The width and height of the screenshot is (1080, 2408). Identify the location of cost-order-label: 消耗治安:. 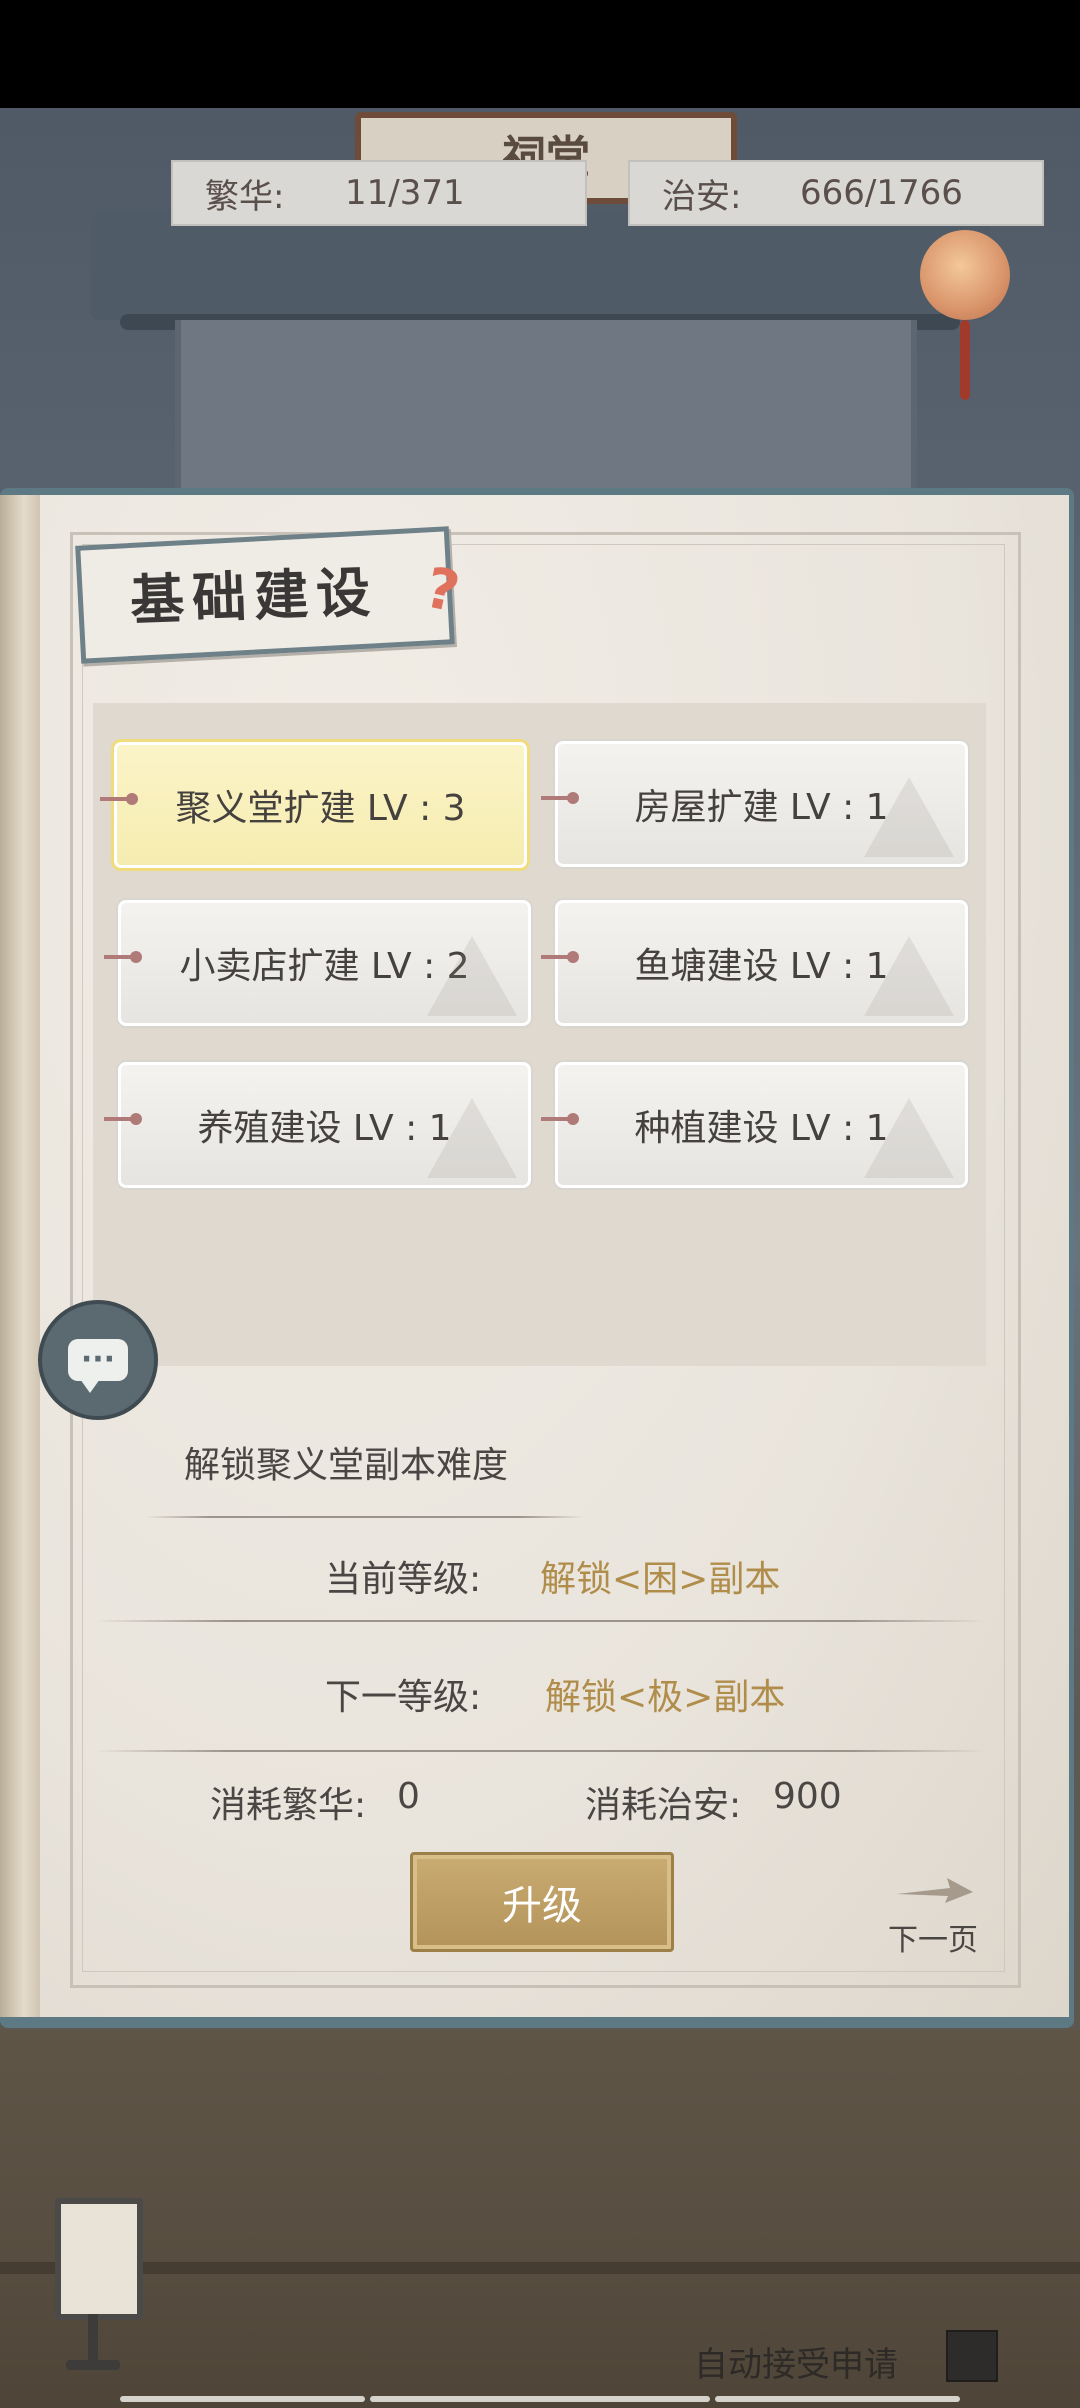
(663, 1805).